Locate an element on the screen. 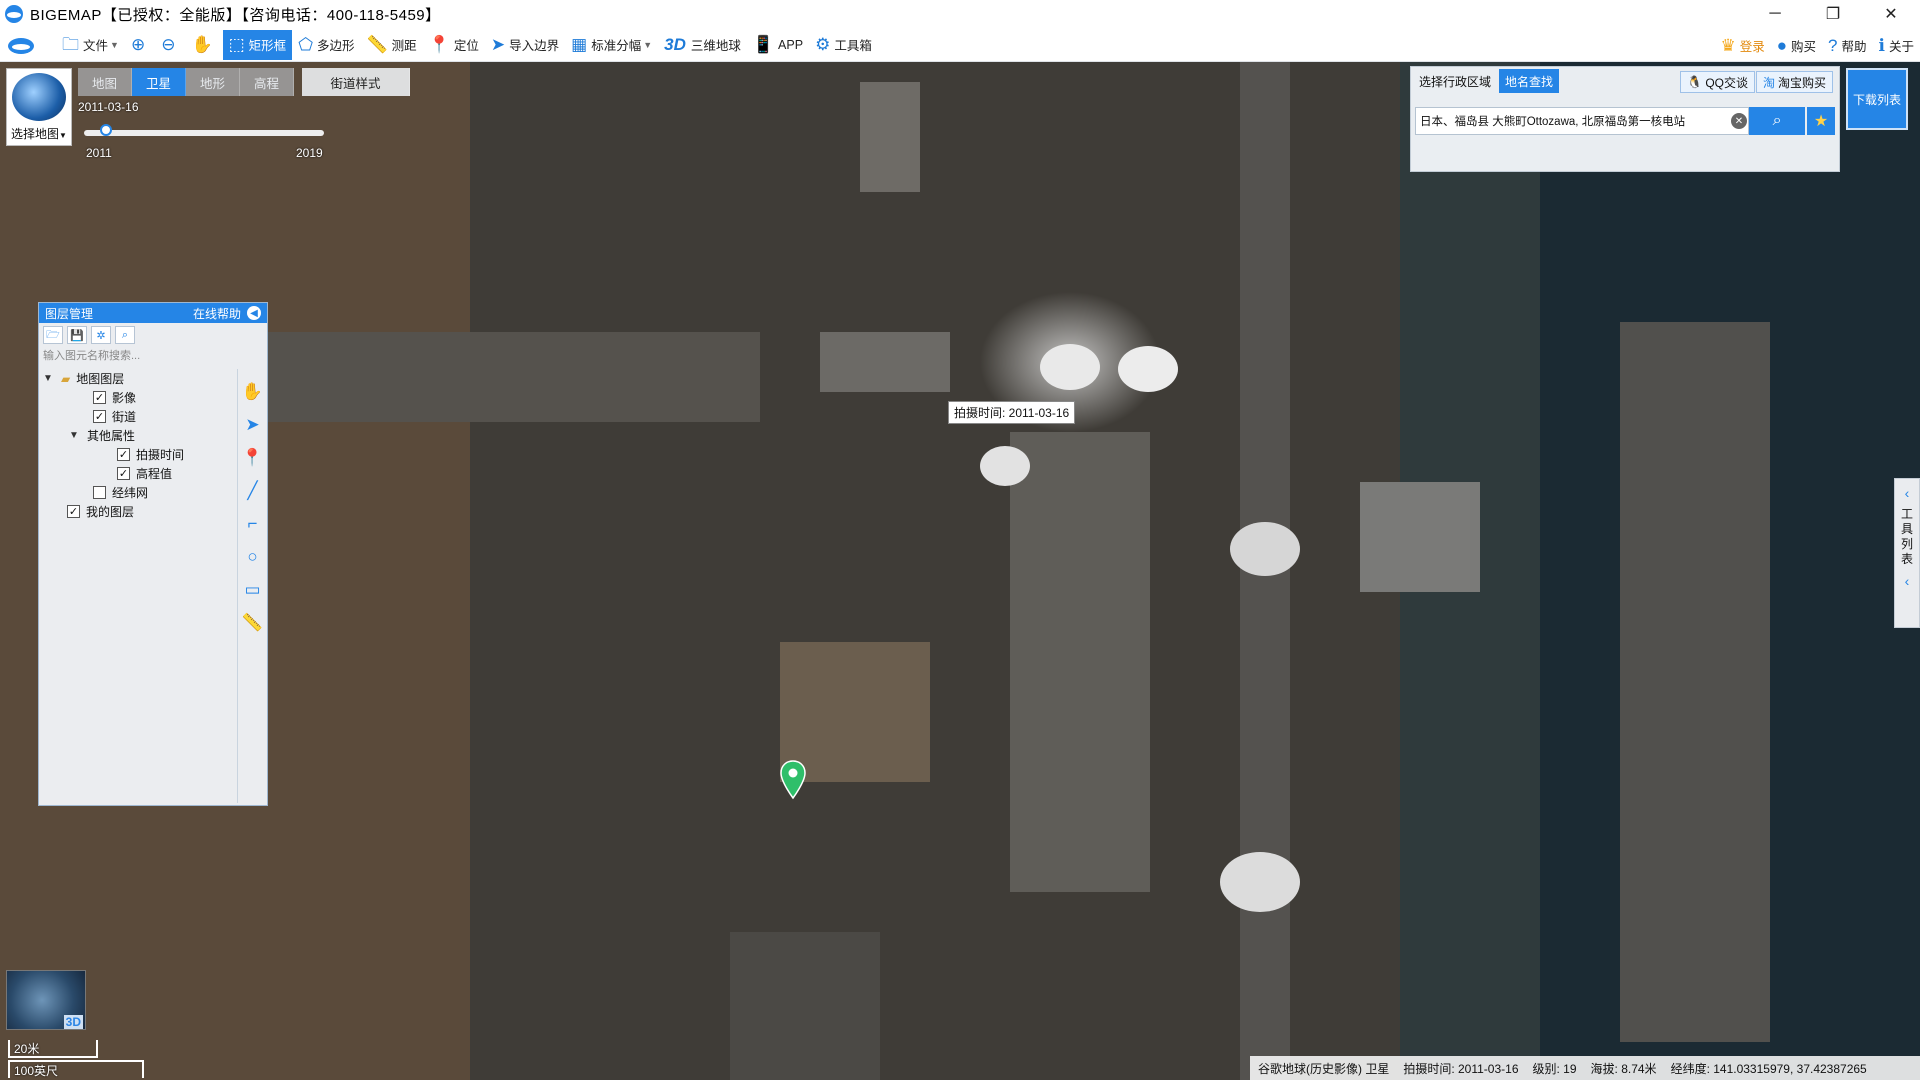 The image size is (1920, 1080). tab-select-admin-region: 选择行政区域 is located at coordinates (1455, 81).